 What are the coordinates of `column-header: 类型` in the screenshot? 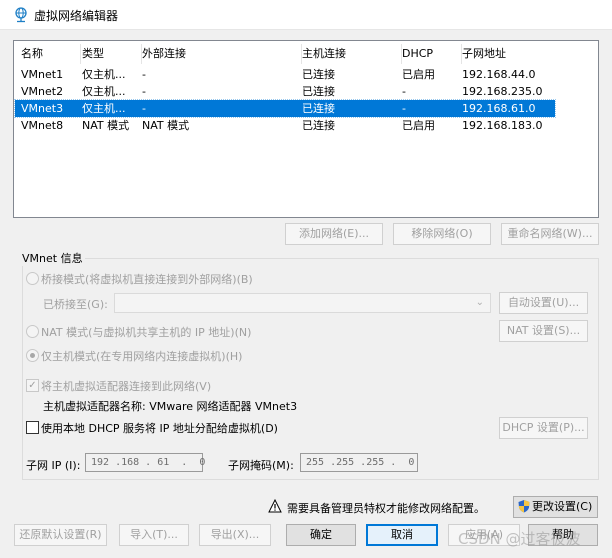 It's located at (112, 54).